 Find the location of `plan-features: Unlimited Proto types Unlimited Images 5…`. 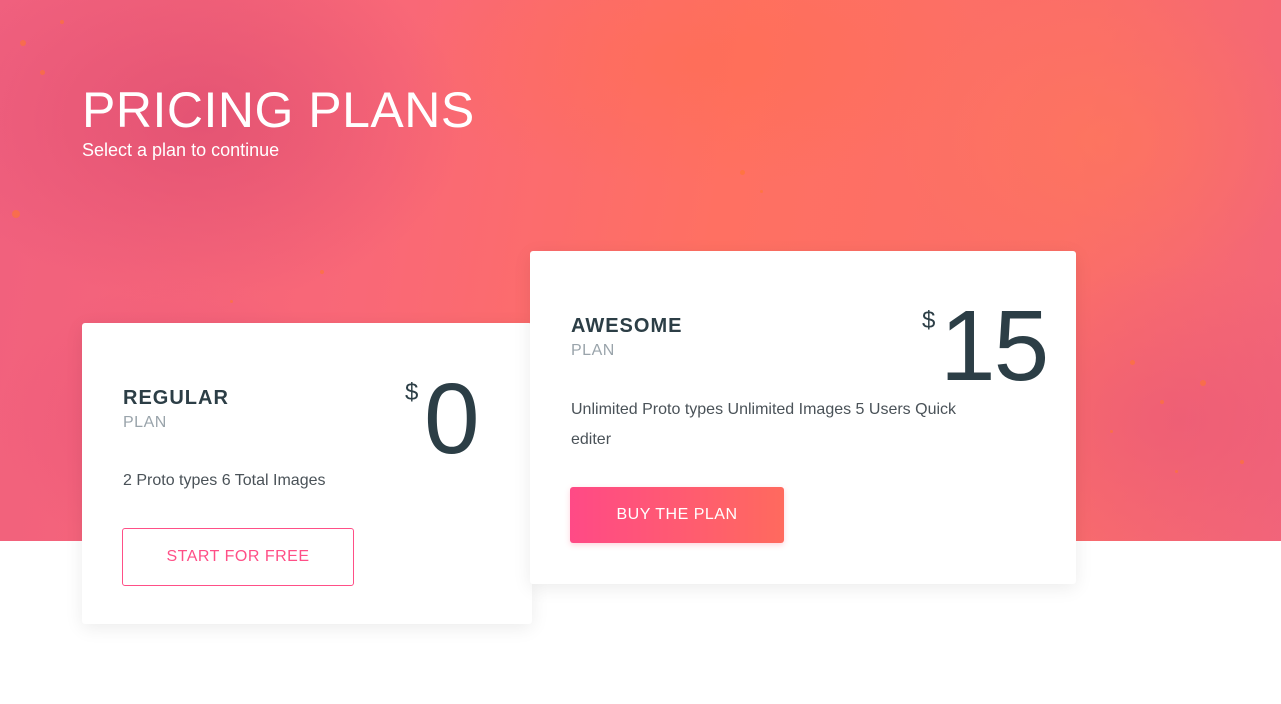

plan-features: Unlimited Proto types Unlimited Images 5… is located at coordinates (764, 424).